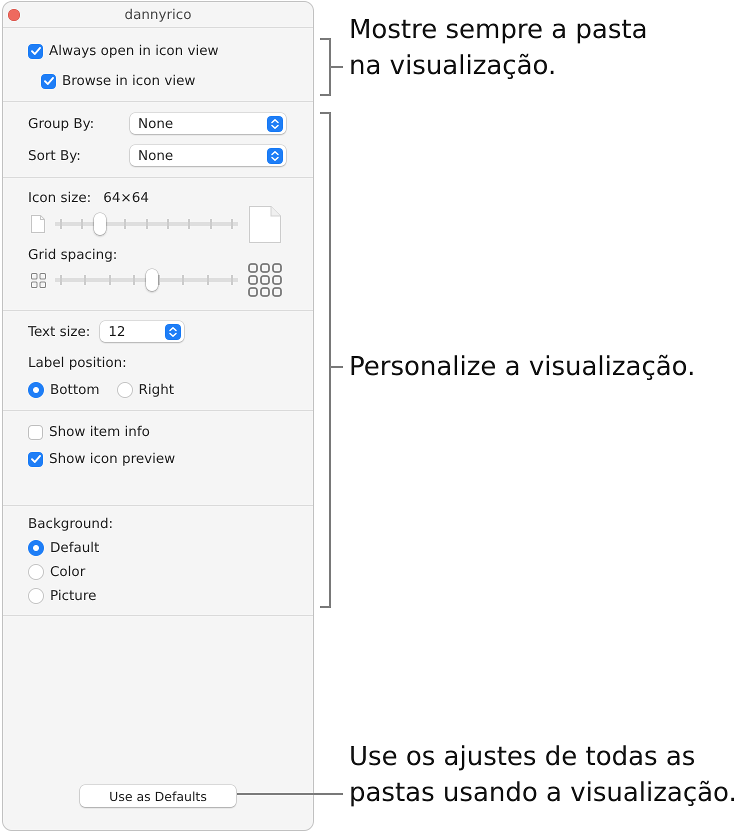 The height and width of the screenshot is (835, 750). What do you see at coordinates (499, 48) in the screenshot?
I see `callout-text: Mostre sempre a pasta na visualização.` at bounding box center [499, 48].